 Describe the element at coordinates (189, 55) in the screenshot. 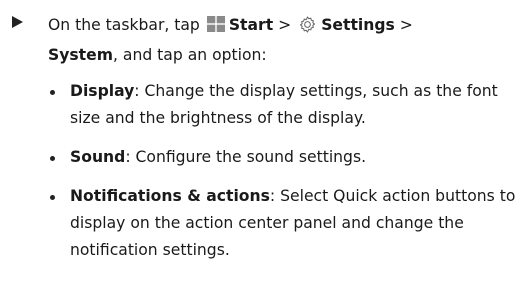

I see `step-suffix: , and tap an option:` at that location.